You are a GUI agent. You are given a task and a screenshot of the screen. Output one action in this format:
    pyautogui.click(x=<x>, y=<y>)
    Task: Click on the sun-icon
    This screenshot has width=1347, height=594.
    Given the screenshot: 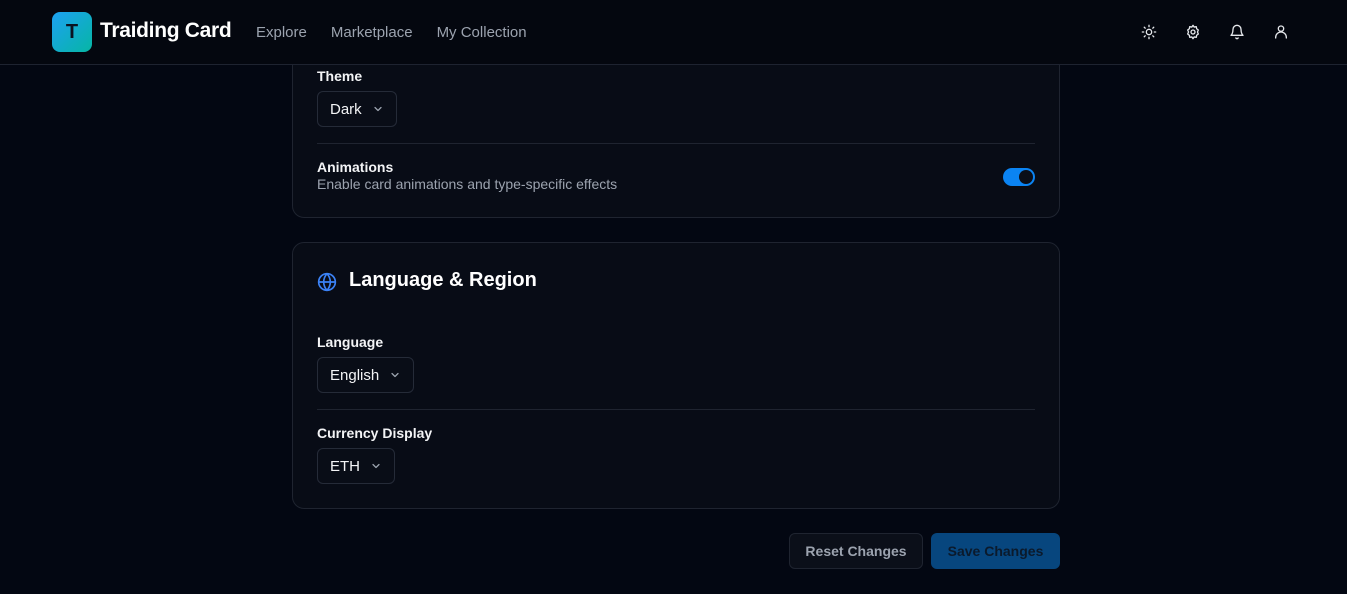 What is the action you would take?
    pyautogui.click(x=1149, y=32)
    